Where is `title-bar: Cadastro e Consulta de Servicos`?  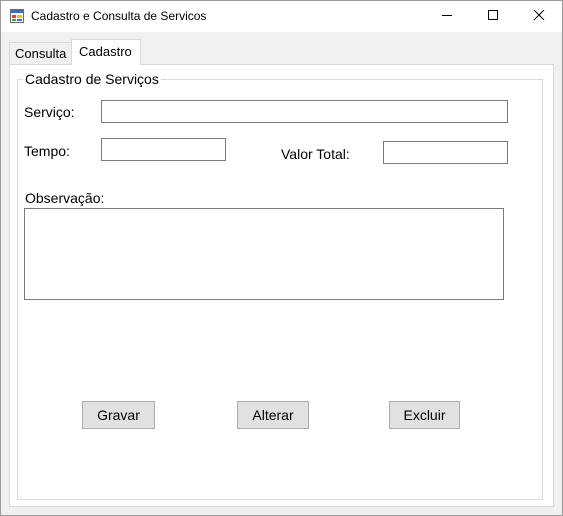
title-bar: Cadastro e Consulta de Servicos is located at coordinates (281, 16).